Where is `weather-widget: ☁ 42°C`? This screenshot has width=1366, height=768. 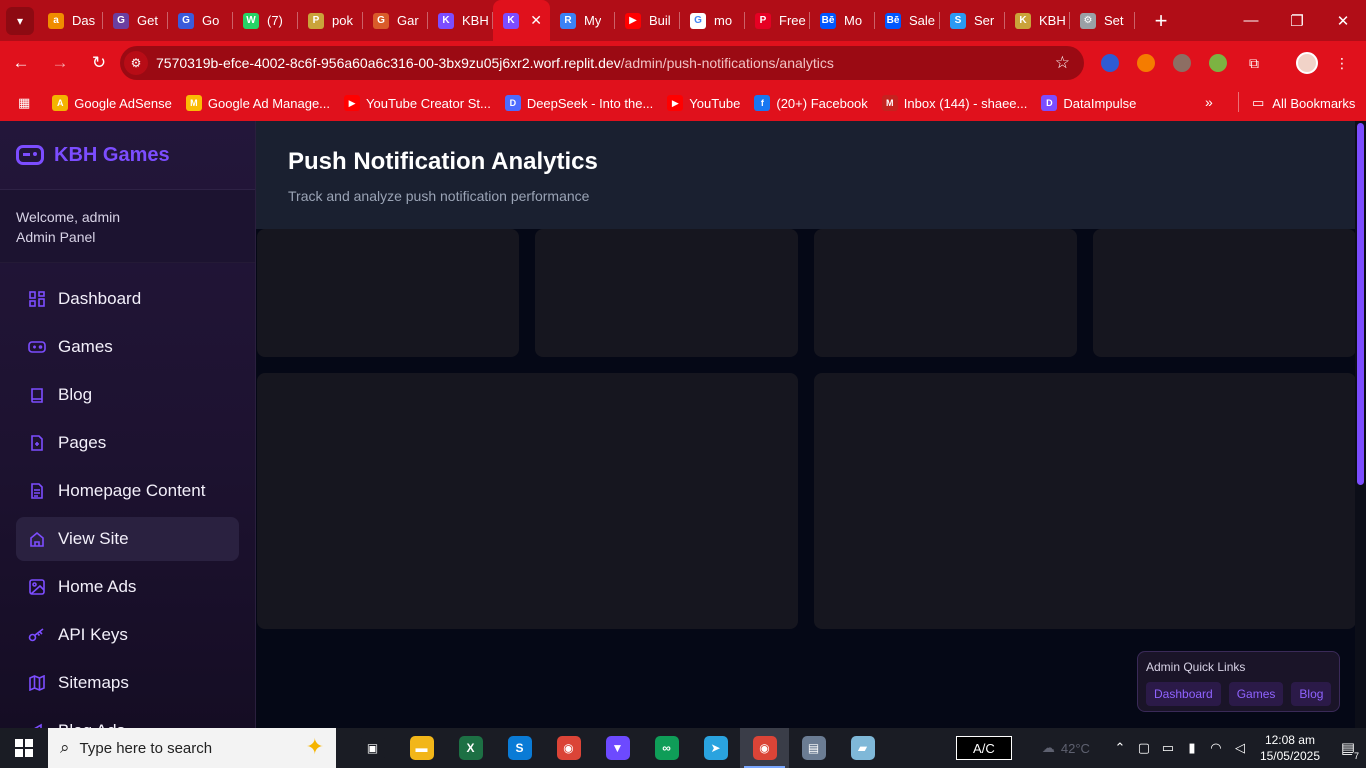 weather-widget: ☁ 42°C is located at coordinates (1066, 748).